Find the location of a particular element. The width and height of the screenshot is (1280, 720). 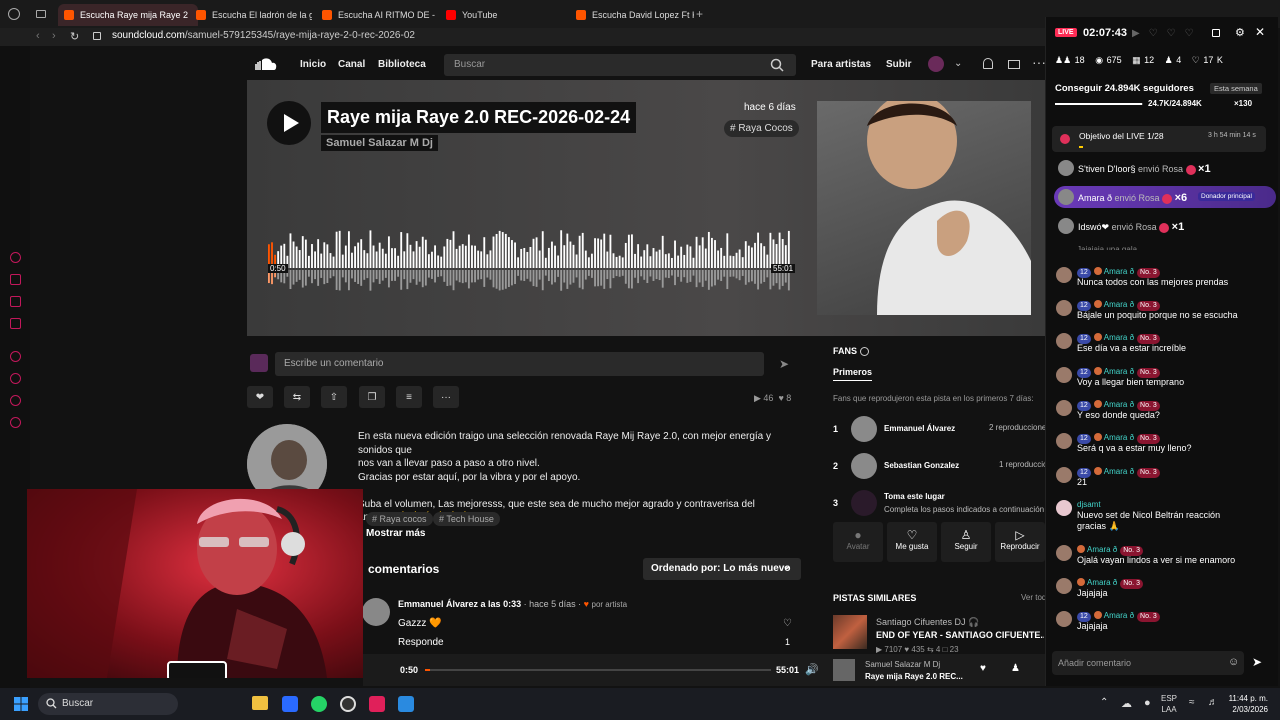

forward-icon: › is located at coordinates (54, 36).